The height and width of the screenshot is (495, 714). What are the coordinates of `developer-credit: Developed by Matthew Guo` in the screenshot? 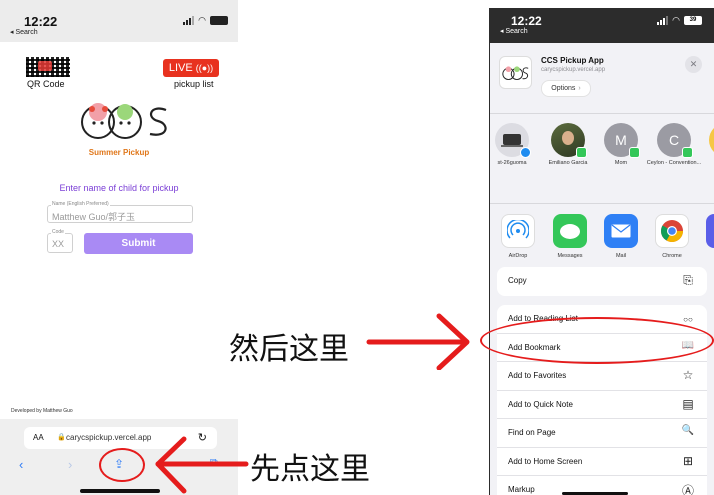 It's located at (42, 411).